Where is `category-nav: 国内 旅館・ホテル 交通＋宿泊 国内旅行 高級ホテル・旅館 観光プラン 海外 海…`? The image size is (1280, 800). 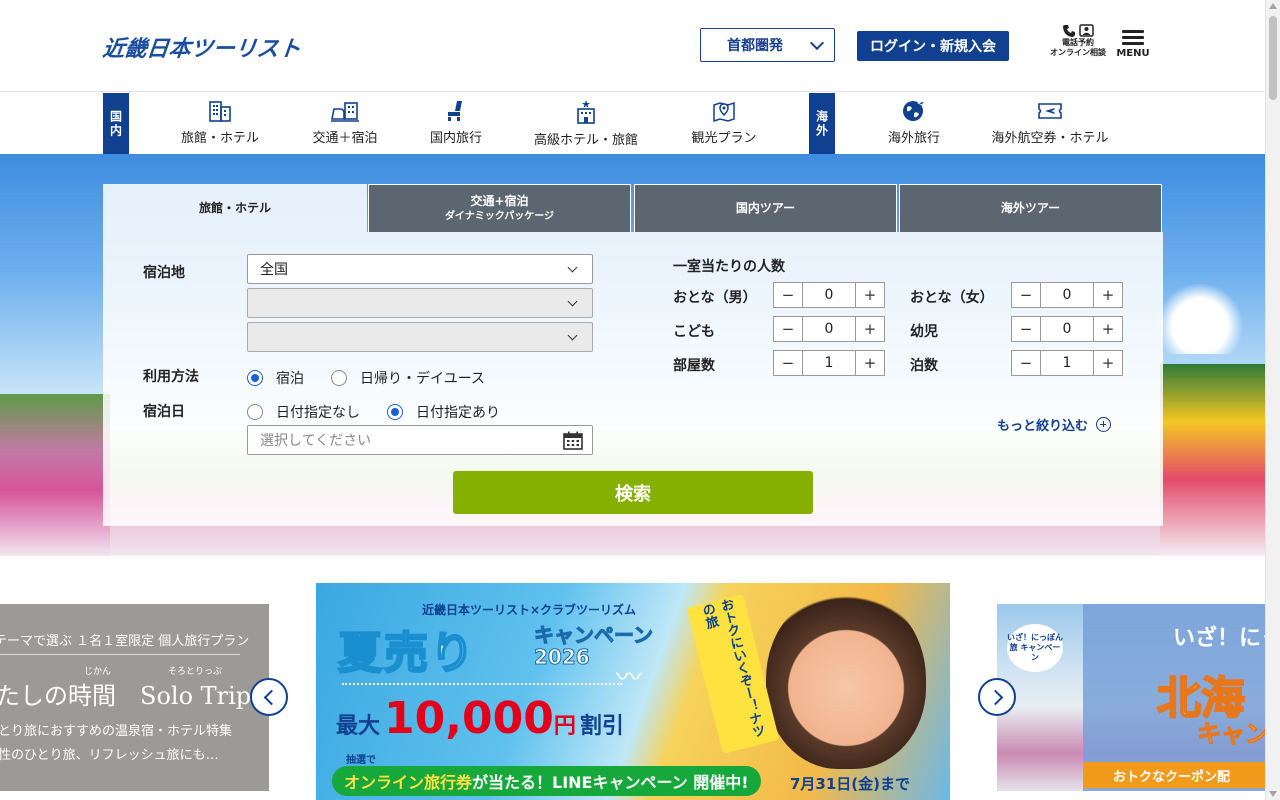 category-nav: 国内 旅館・ホテル 交通＋宿泊 国内旅行 高級ホテル・旅館 観光プラン 海外 海… is located at coordinates (632, 123).